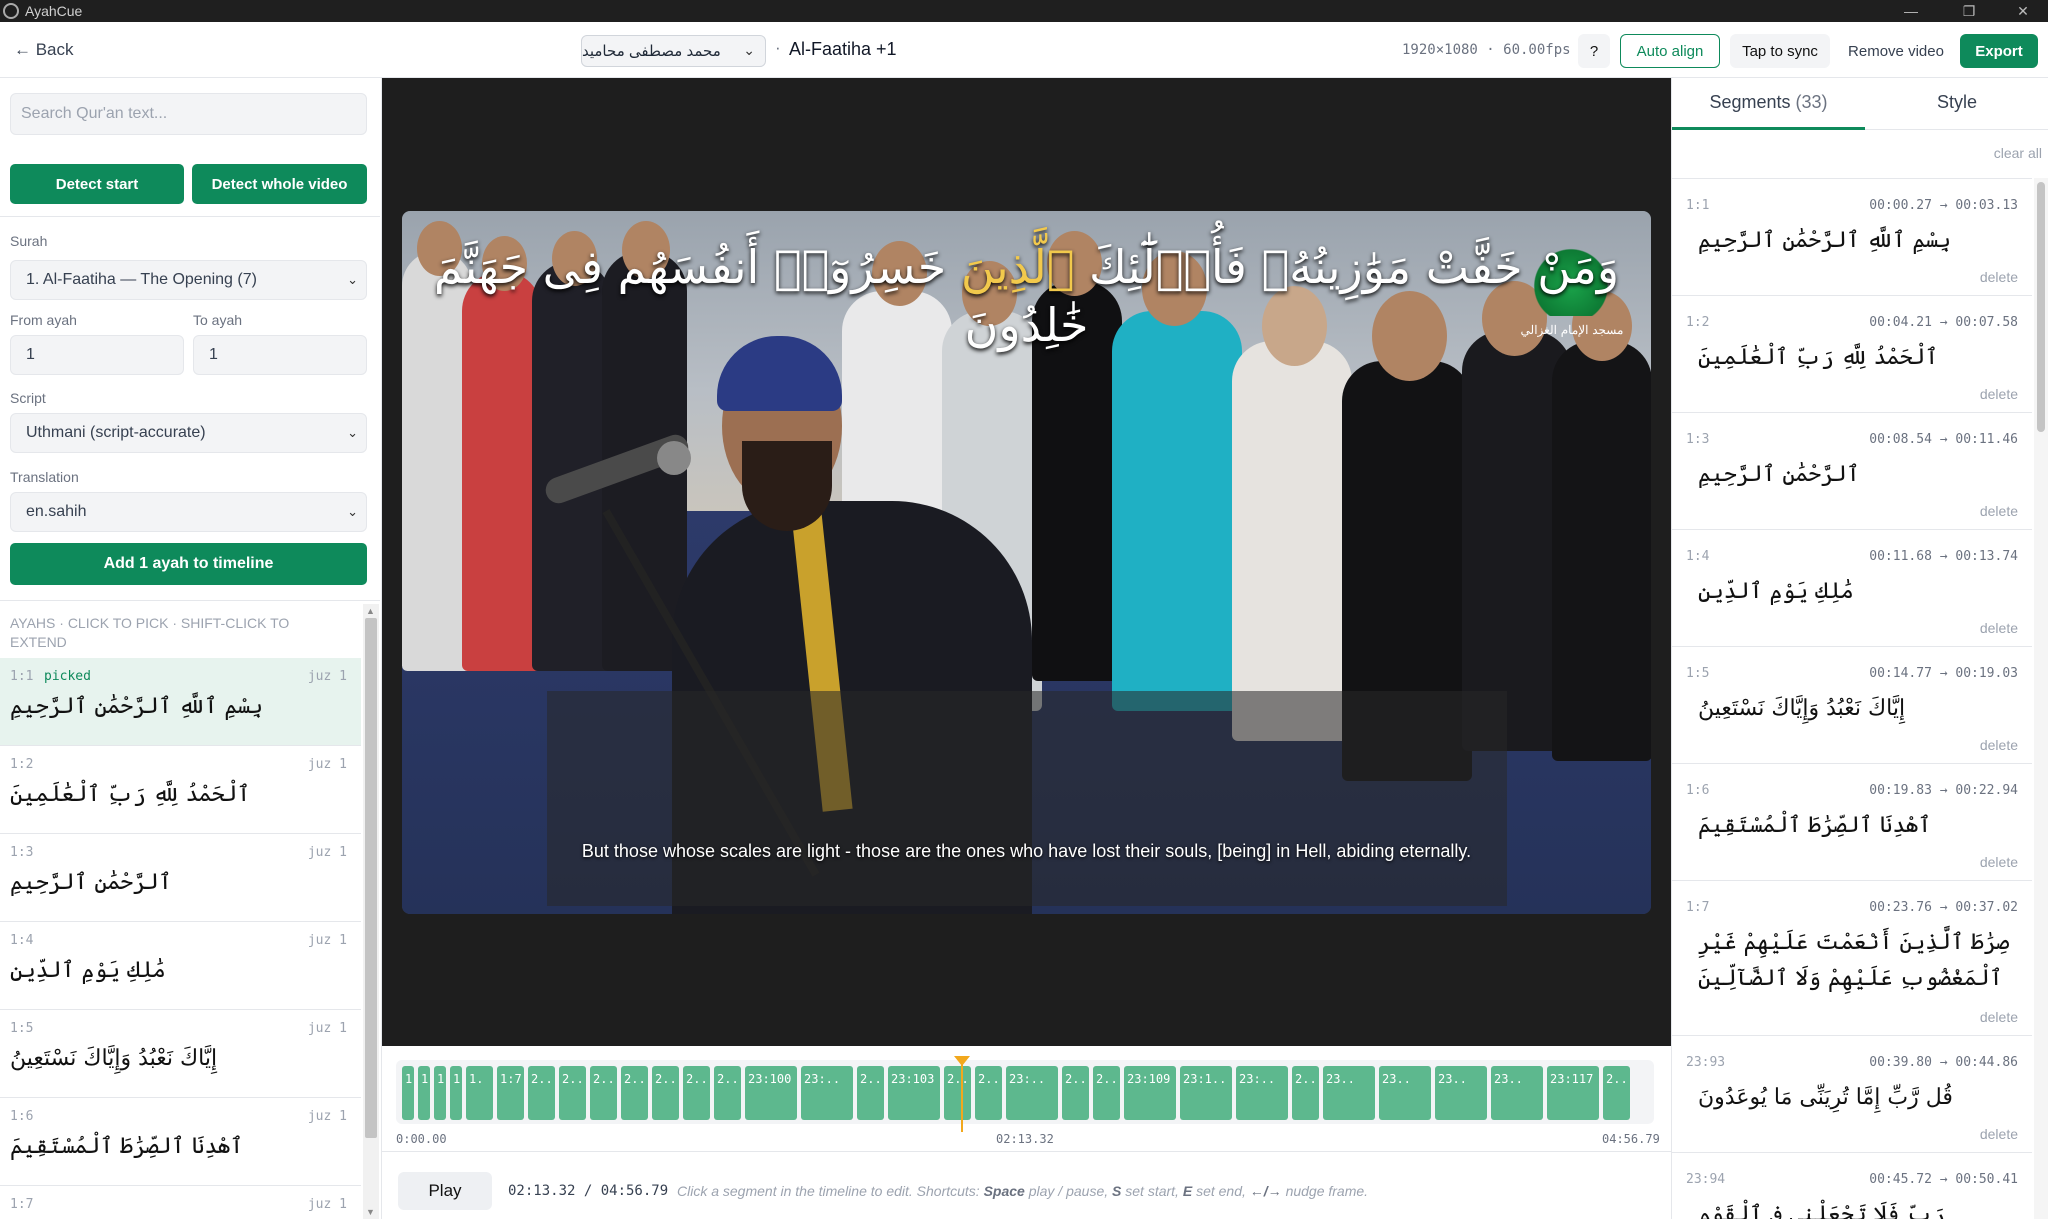 Image resolution: width=2048 pixels, height=1219 pixels. What do you see at coordinates (1573, 1093) in the screenshot?
I see `timeline-segment: 23:117` at bounding box center [1573, 1093].